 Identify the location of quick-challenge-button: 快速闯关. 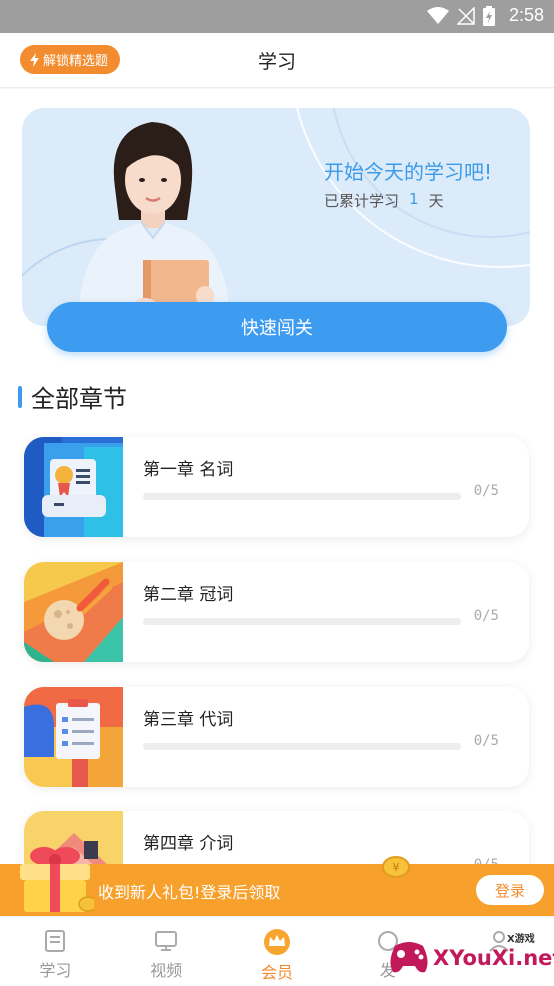
(277, 327).